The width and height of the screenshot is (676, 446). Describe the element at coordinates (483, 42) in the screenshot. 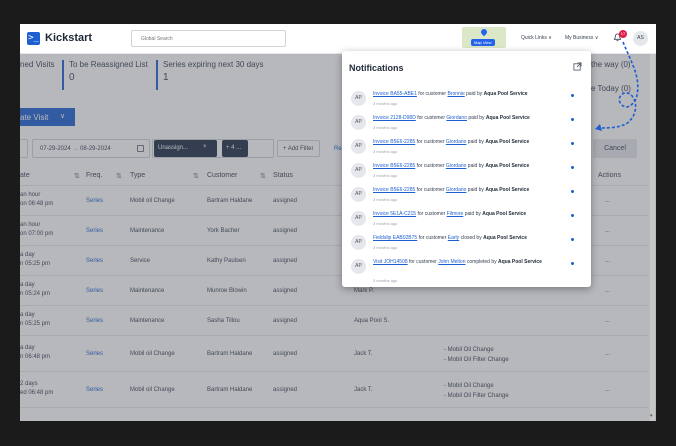

I see `map-view-label: Map View` at that location.